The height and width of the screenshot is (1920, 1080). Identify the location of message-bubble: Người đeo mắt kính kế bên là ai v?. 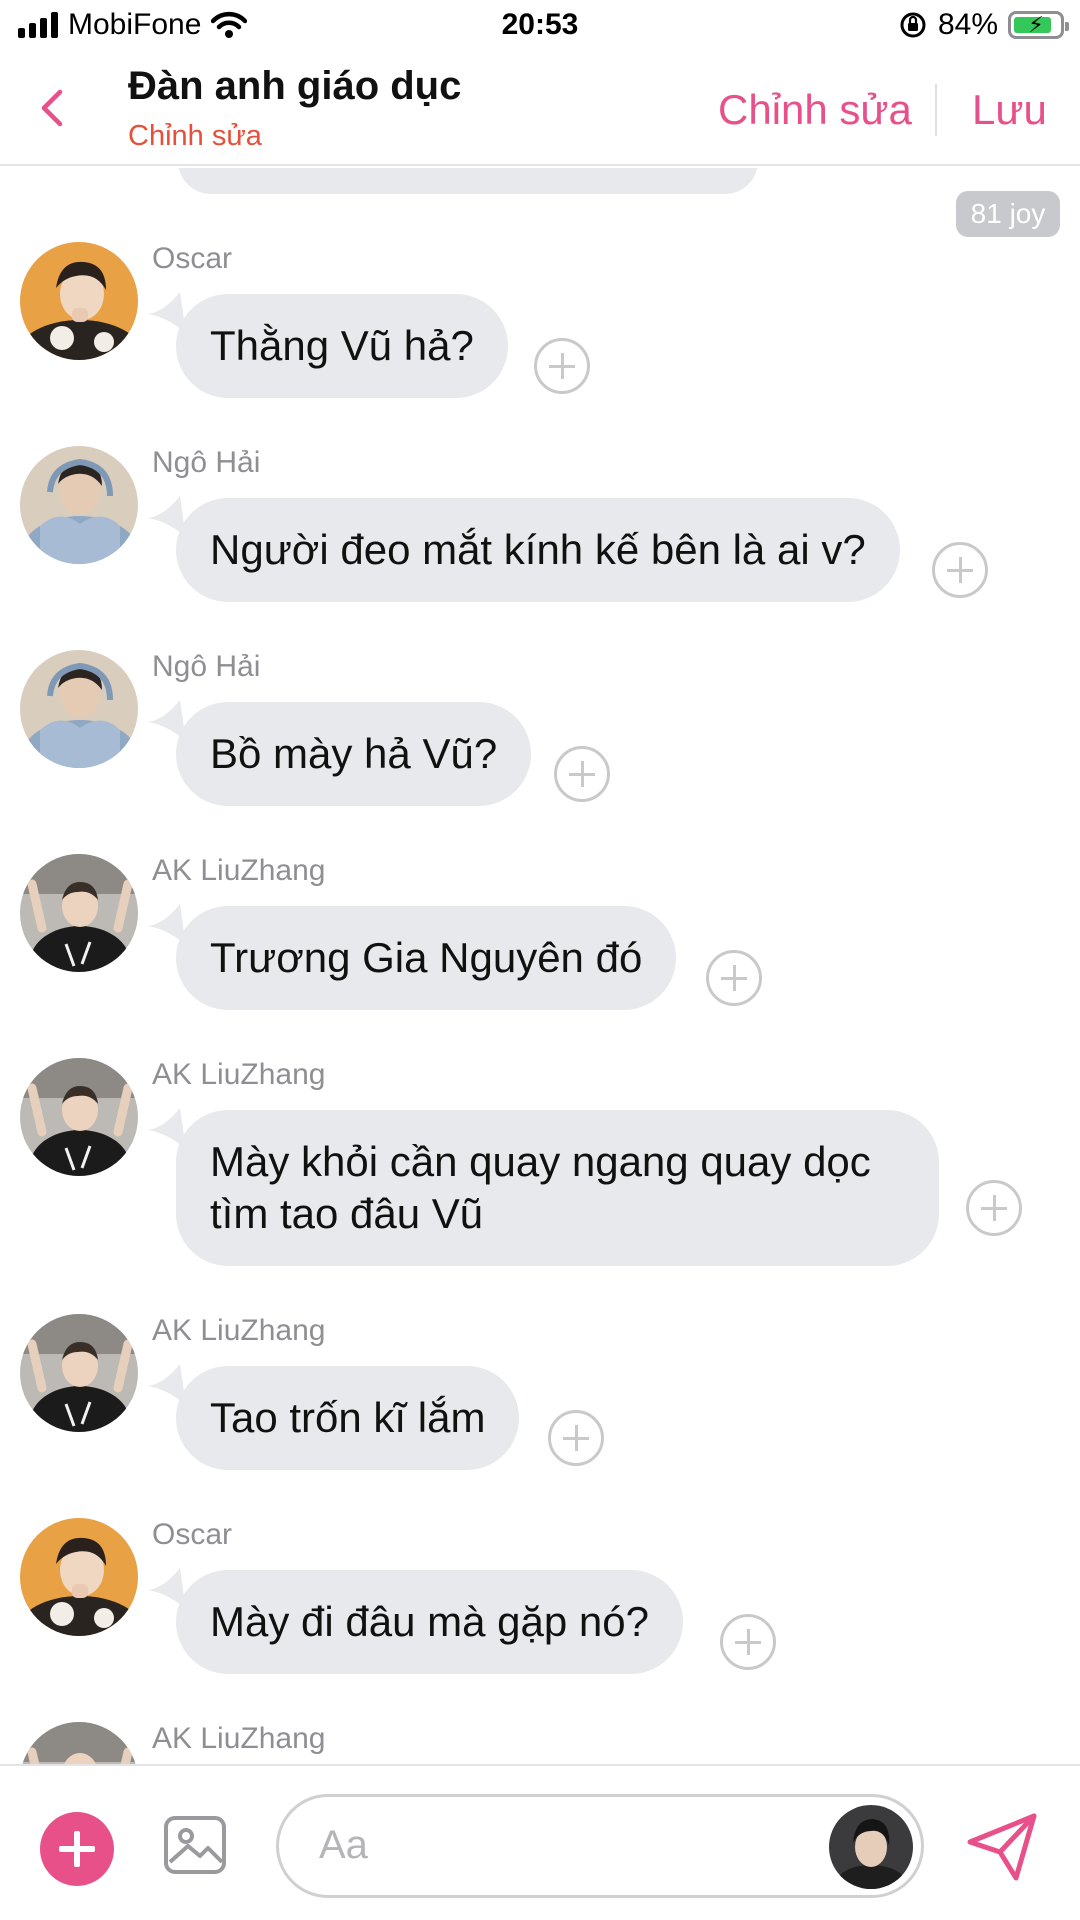
(538, 550).